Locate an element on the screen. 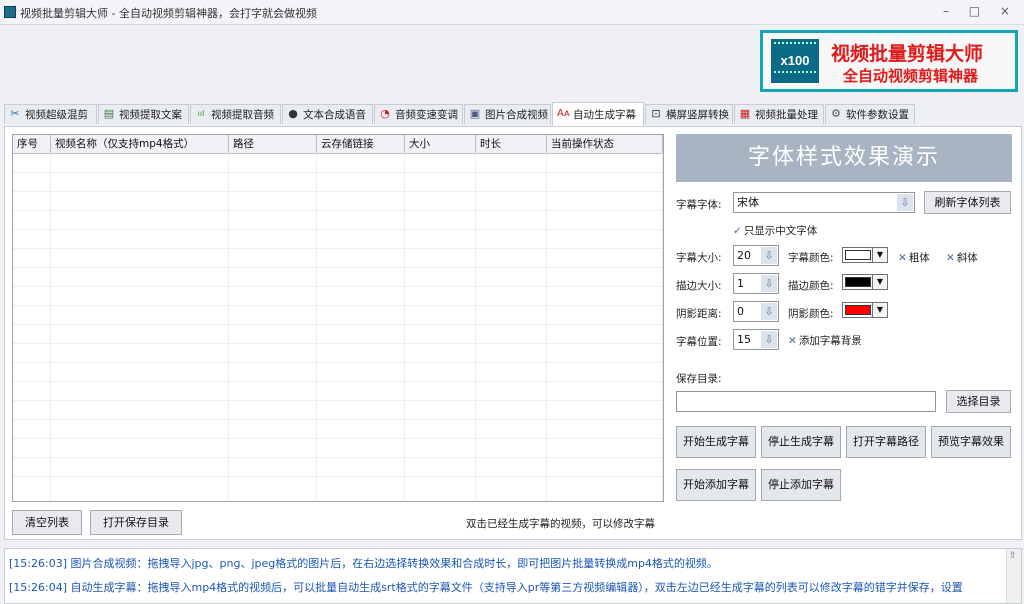 This screenshot has width=1024, height=604. font-label: 字幕字体: is located at coordinates (699, 205).